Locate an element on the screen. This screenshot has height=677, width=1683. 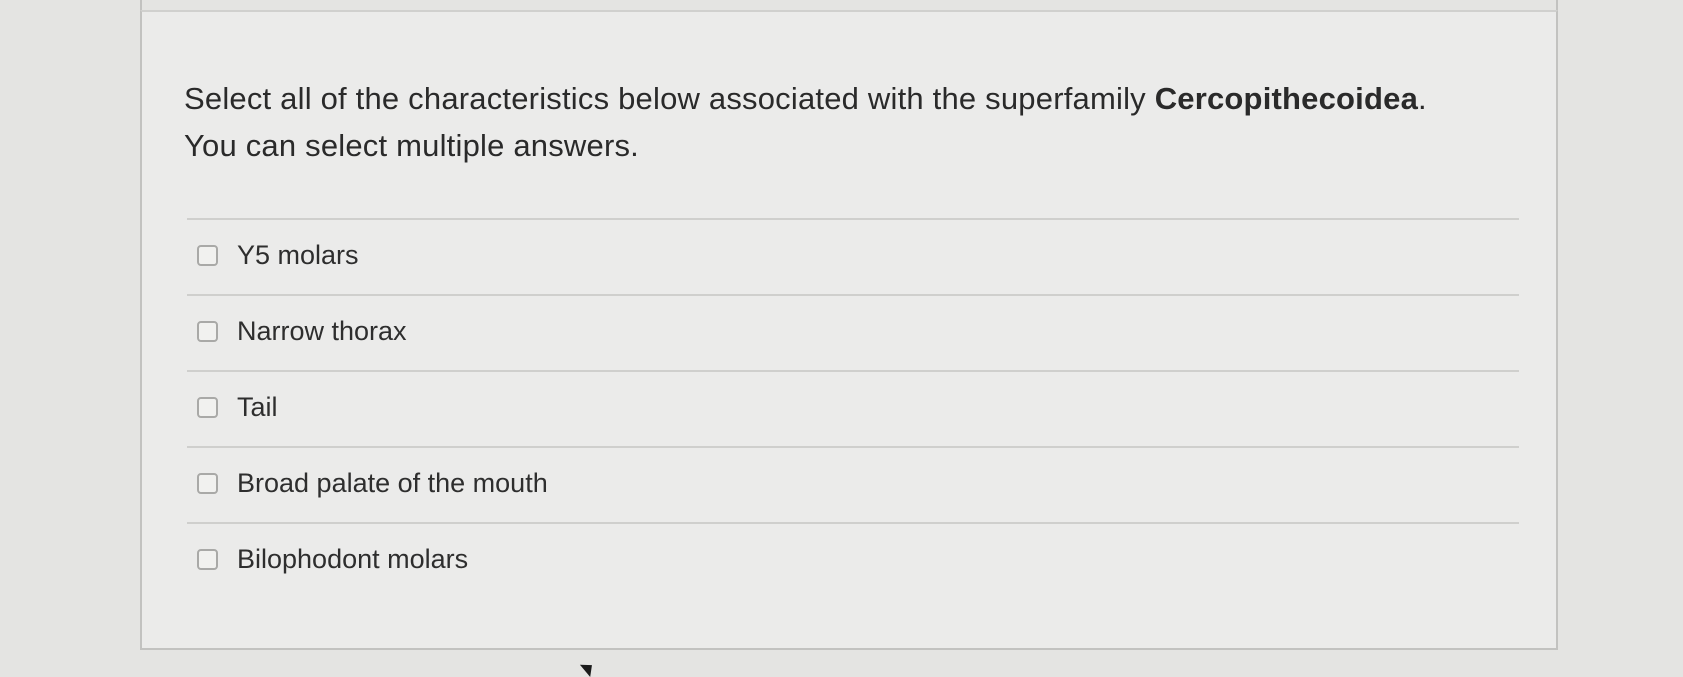
prompt-period: . is located at coordinates (1422, 98).